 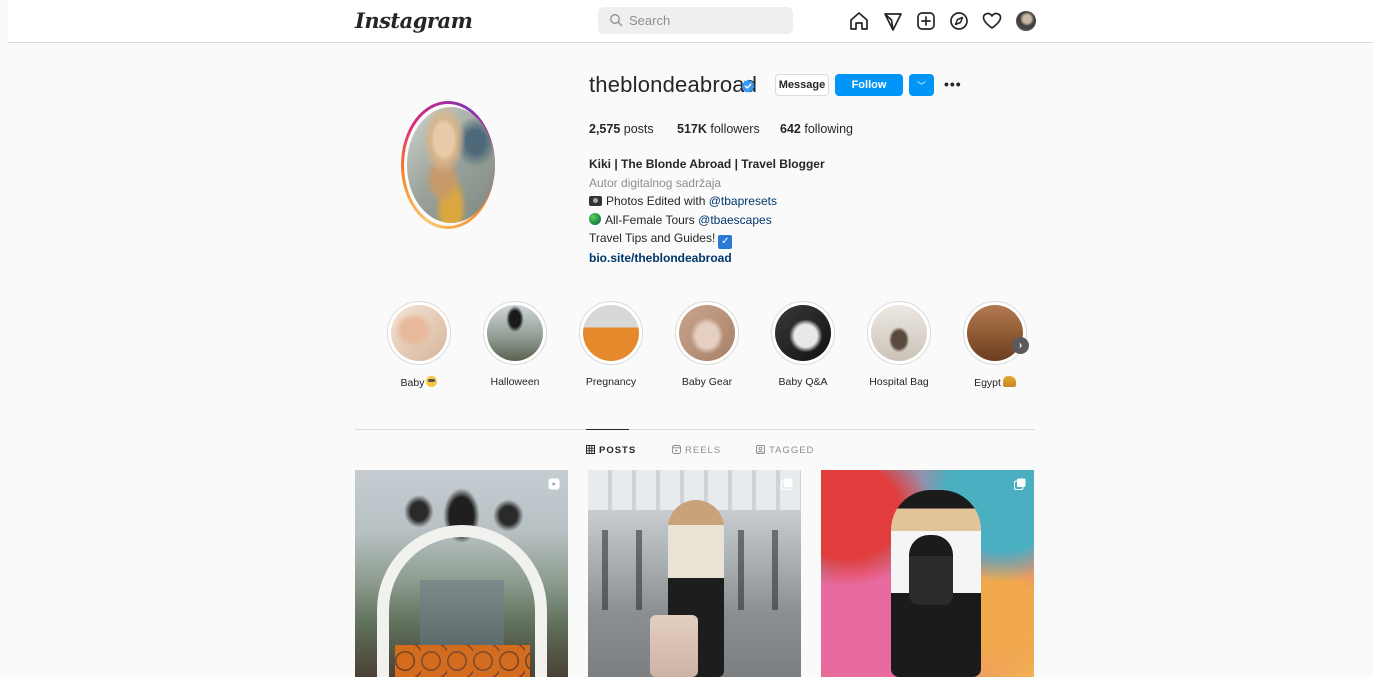 What do you see at coordinates (451, 165) in the screenshot?
I see `profile-picture` at bounding box center [451, 165].